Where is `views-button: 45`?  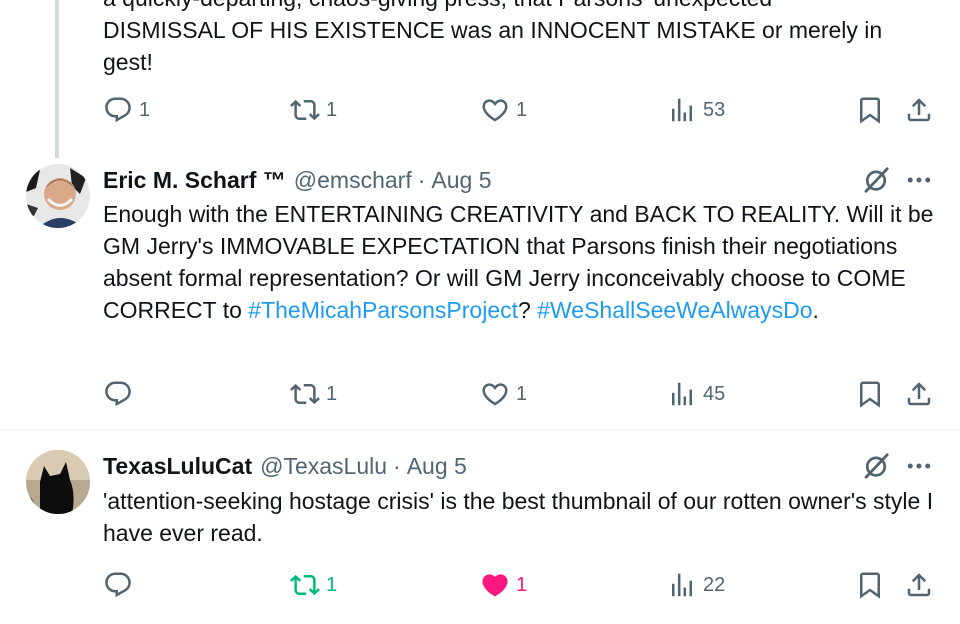 views-button: 45 is located at coordinates (696, 394).